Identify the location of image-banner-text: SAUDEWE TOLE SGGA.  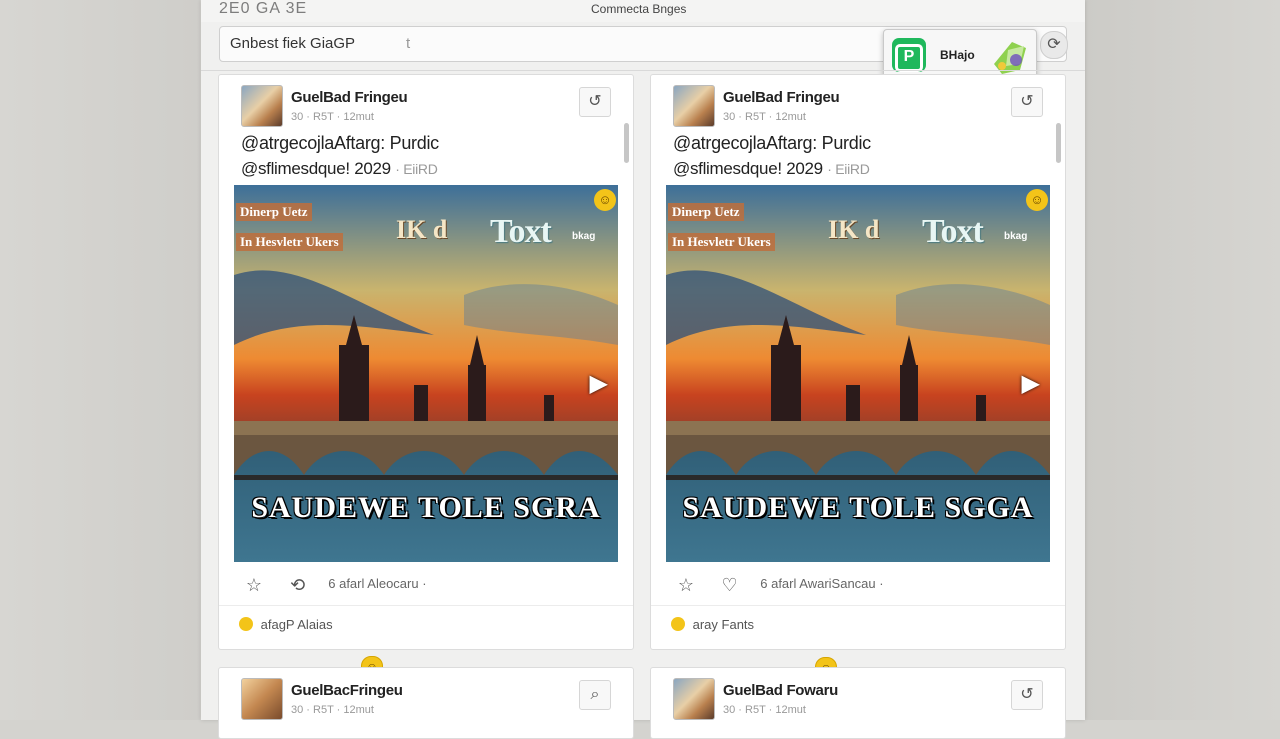
(858, 507).